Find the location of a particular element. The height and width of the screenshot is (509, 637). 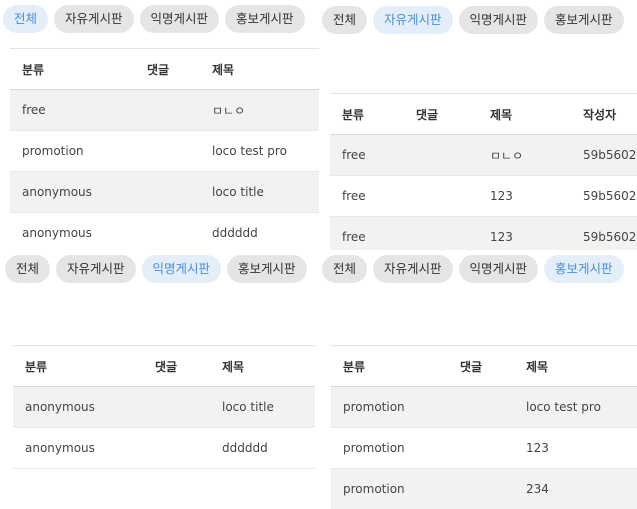

cell-title: 234 is located at coordinates (575, 489).